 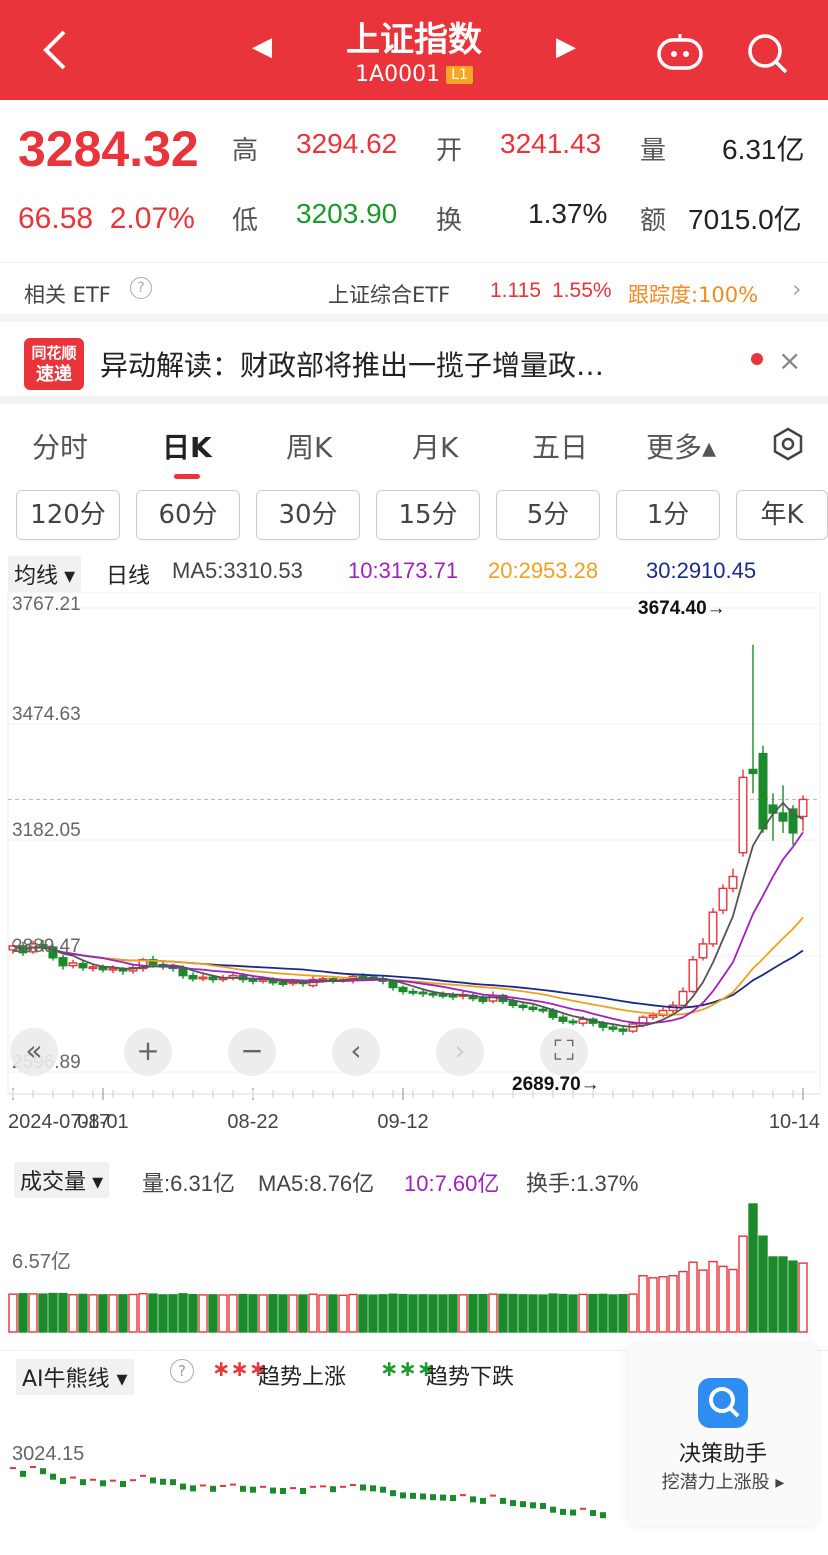 I want to click on tab-monthly-k: 月K, so click(x=435, y=446).